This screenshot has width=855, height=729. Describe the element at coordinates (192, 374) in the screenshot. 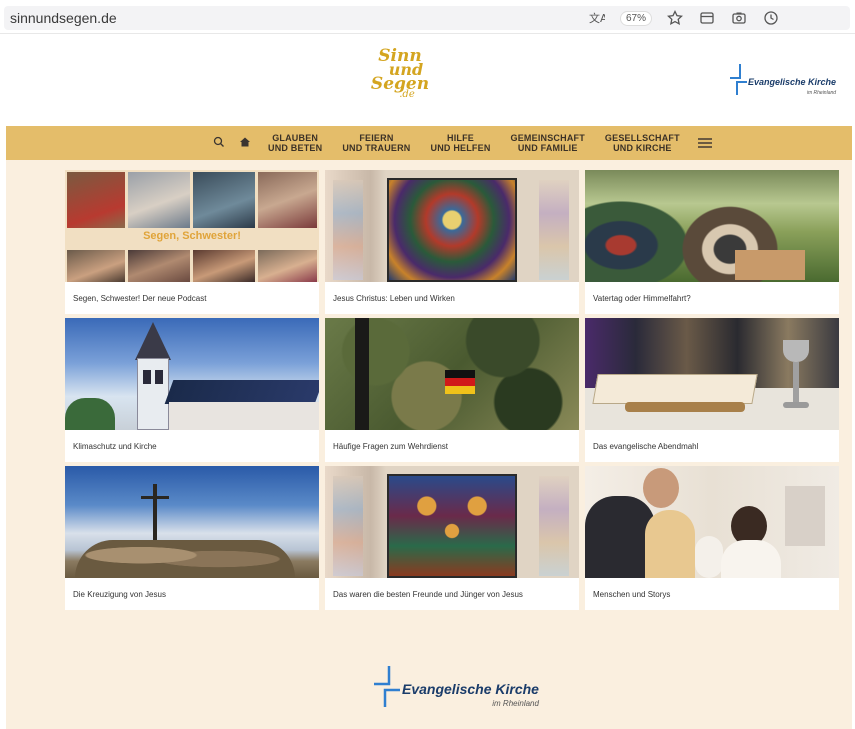

I see `church-solar-image` at that location.